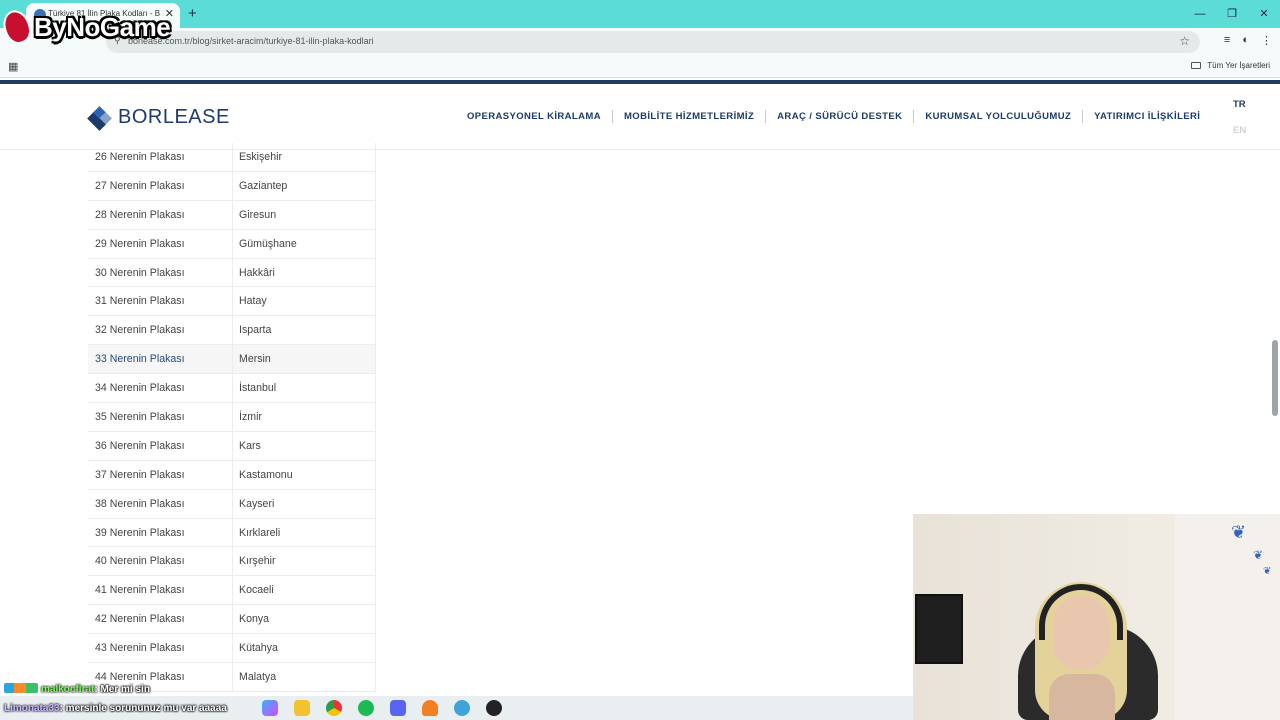 The width and height of the screenshot is (1280, 720). I want to click on plate-code-cell: 39 Nerenin Plakası, so click(160, 532).